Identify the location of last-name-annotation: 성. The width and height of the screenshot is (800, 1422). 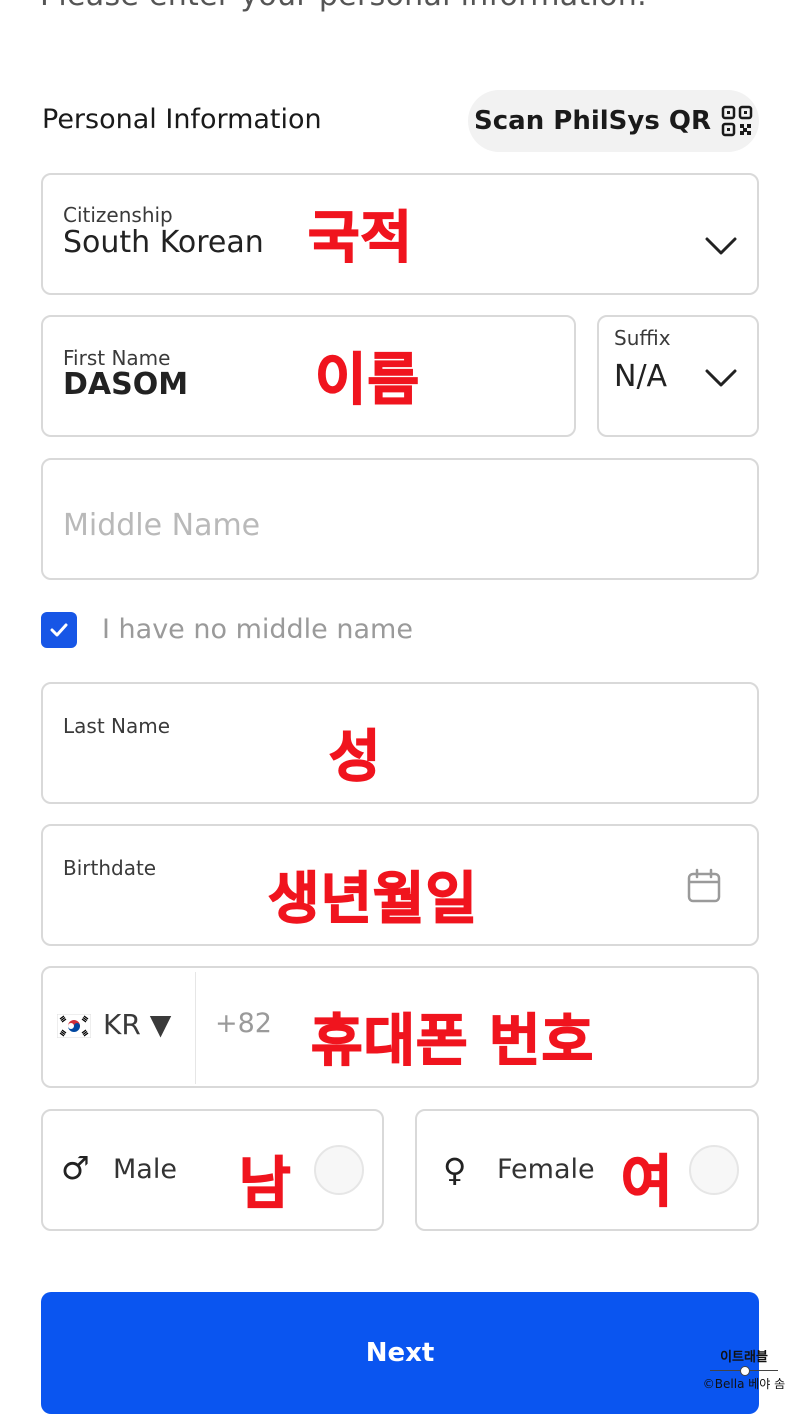
(355, 757).